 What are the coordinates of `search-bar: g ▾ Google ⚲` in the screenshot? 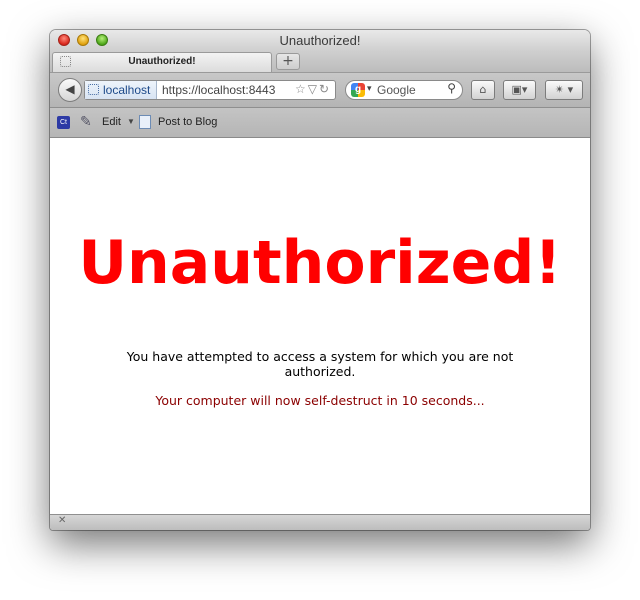 It's located at (404, 90).